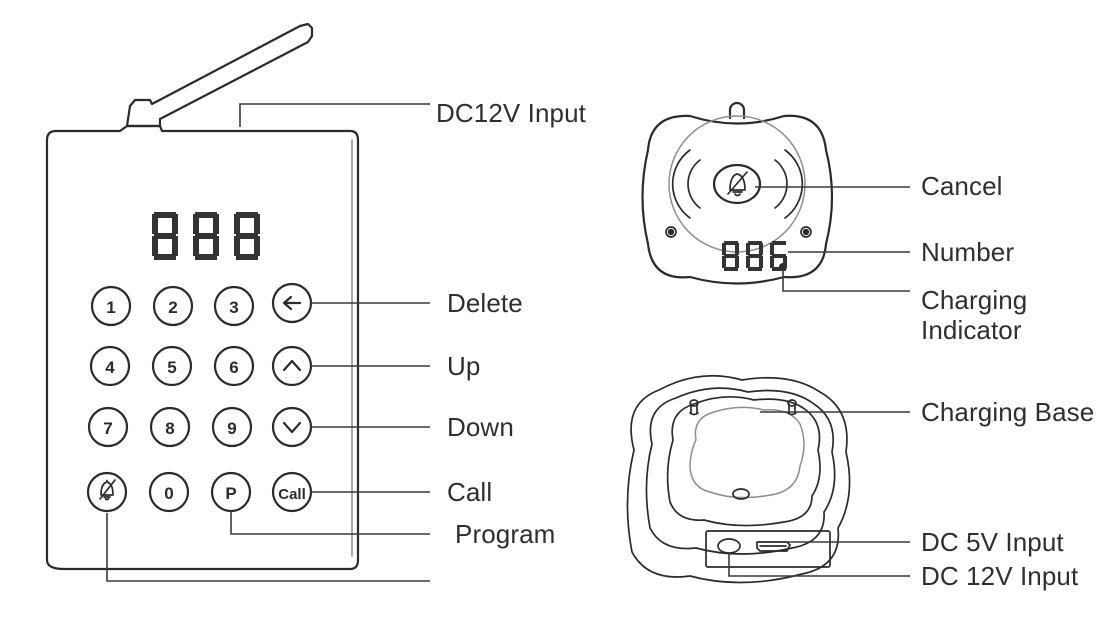 This screenshot has height=618, width=1104. Describe the element at coordinates (819, 565) in the screenshot. I see `leader-dc12v-base` at that location.